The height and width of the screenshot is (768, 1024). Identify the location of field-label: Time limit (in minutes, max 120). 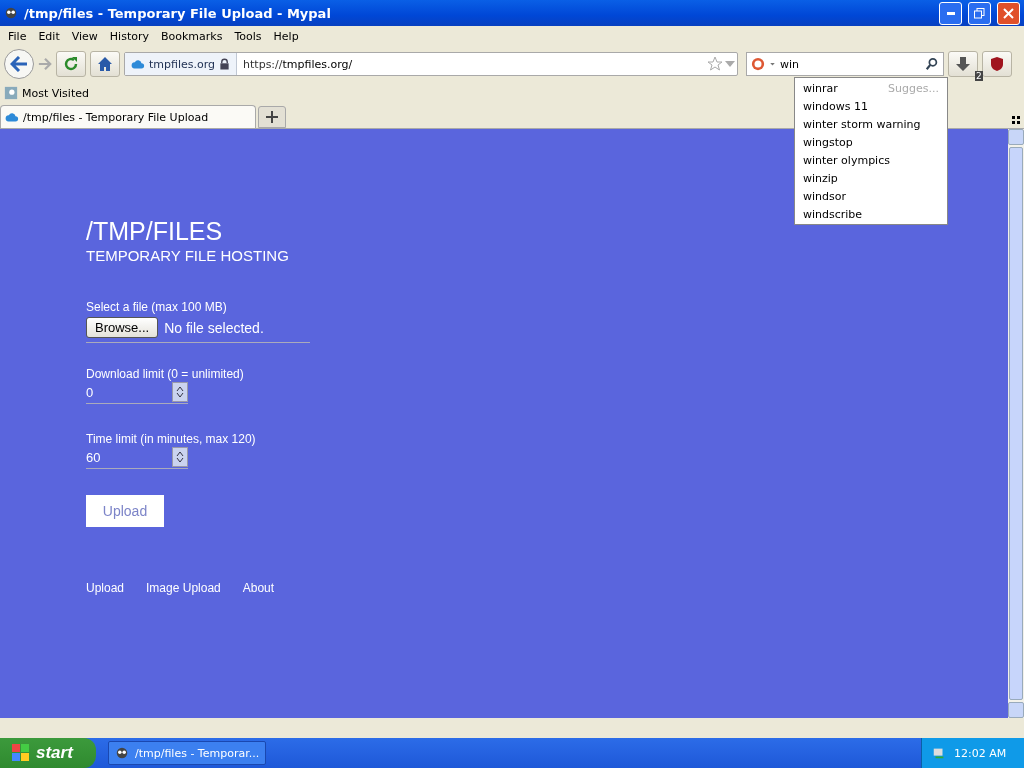
(171, 439).